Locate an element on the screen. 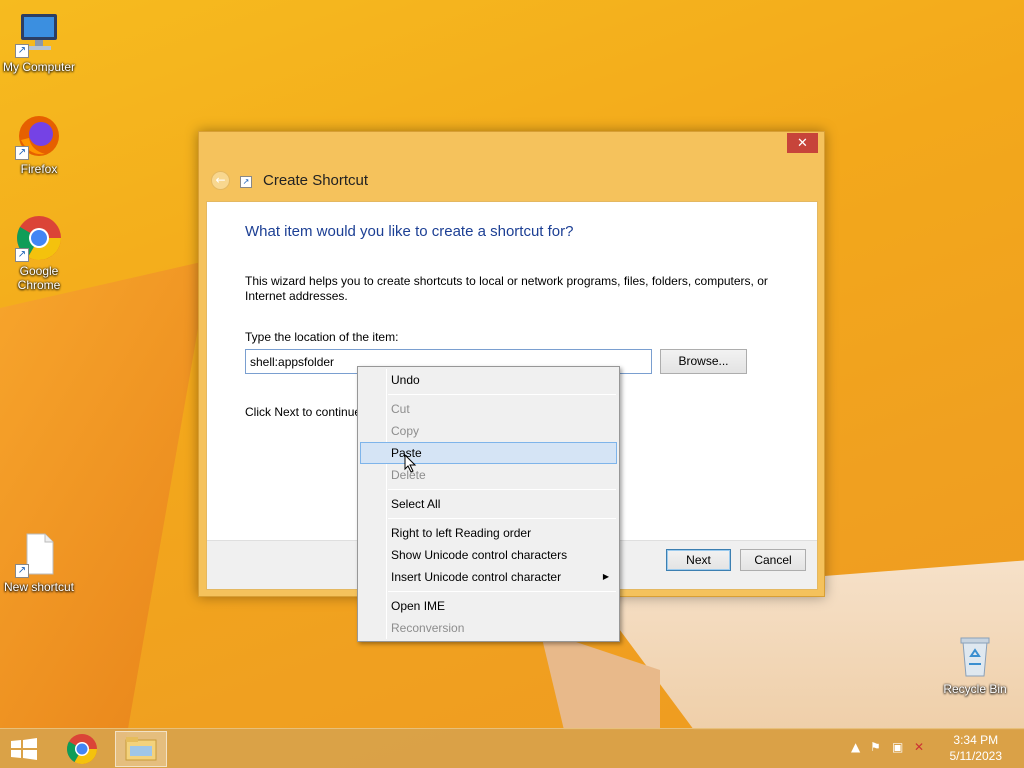 This screenshot has height=768, width=1024. document-icon: ↗ is located at coordinates (39, 554).